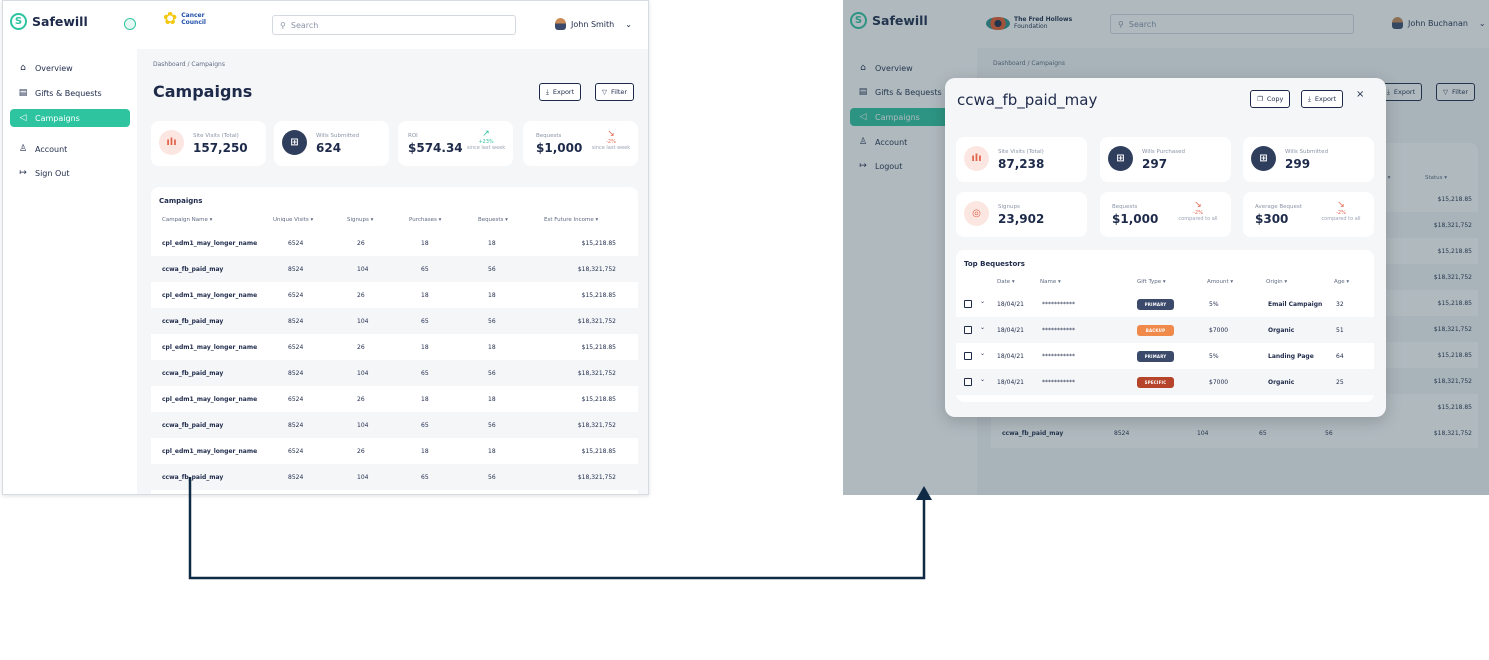 The image size is (1489, 660). Describe the element at coordinates (557, 528) in the screenshot. I see `connector-line` at that location.